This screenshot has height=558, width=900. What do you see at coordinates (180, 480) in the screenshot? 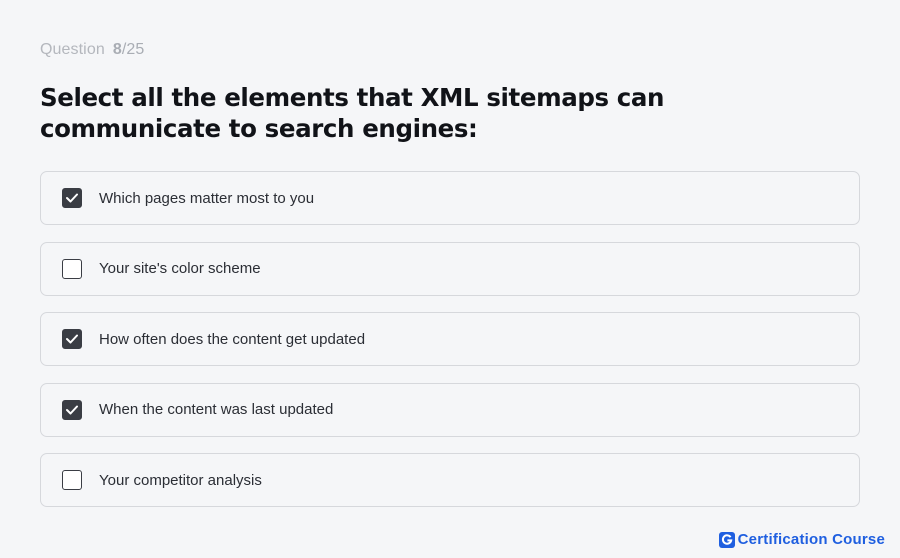
I see `option-label: Your competitor analysis` at bounding box center [180, 480].